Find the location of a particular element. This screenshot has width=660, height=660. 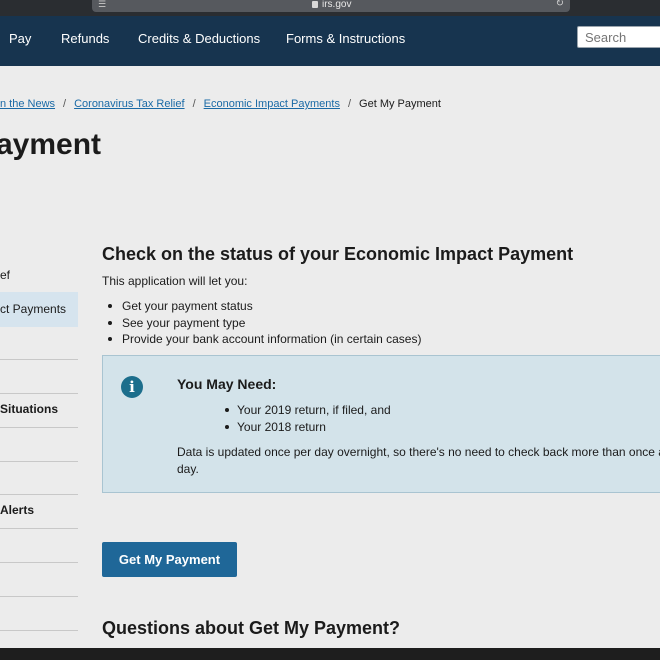

breadcrumb-current: Get My Payment is located at coordinates (400, 104).